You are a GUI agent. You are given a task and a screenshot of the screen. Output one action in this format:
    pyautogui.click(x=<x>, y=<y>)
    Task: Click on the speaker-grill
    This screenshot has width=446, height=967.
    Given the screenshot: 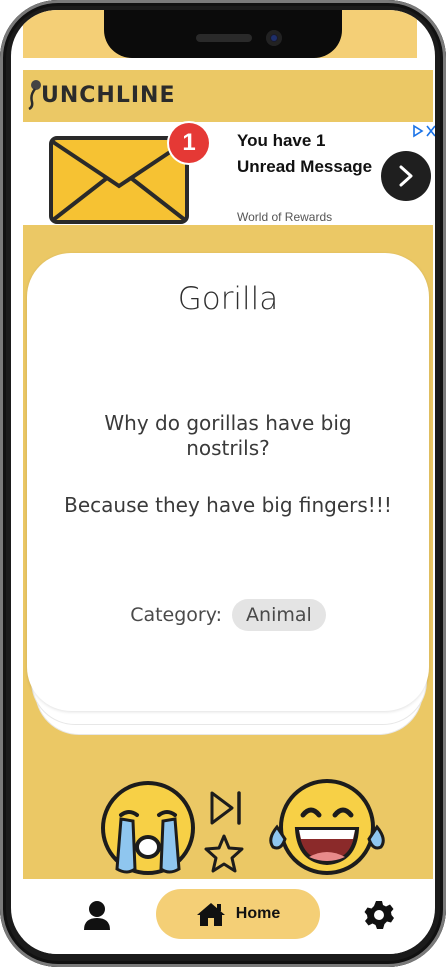 What is the action you would take?
    pyautogui.click(x=224, y=38)
    